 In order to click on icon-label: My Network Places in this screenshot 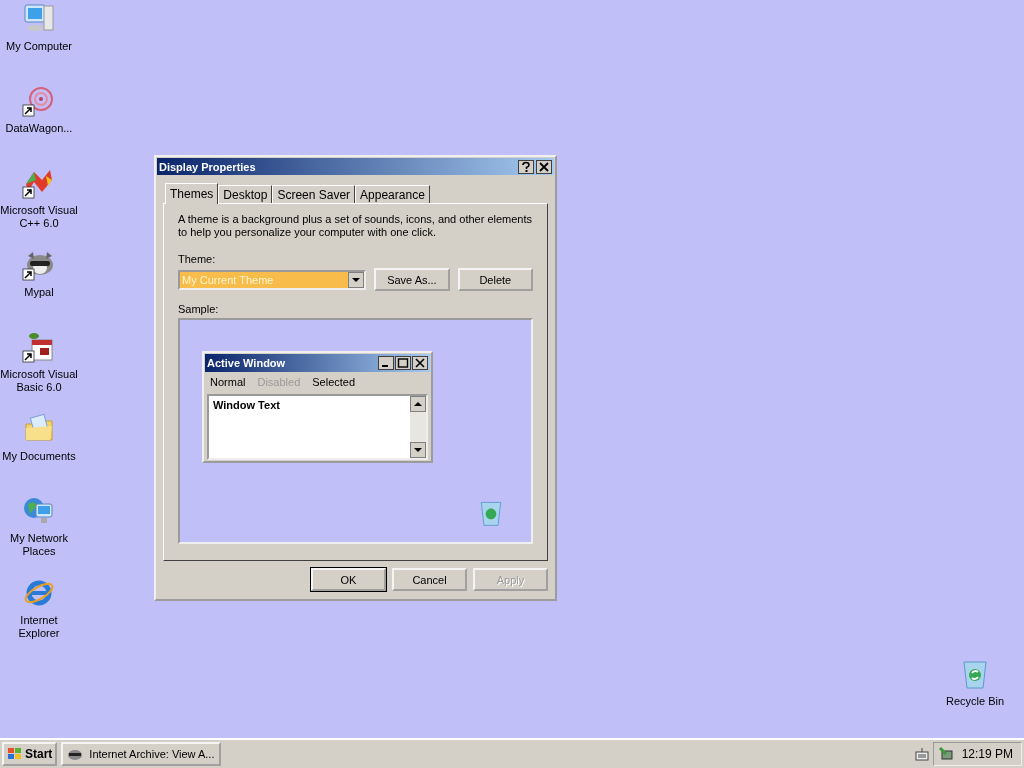, I will do `click(39, 545)`.